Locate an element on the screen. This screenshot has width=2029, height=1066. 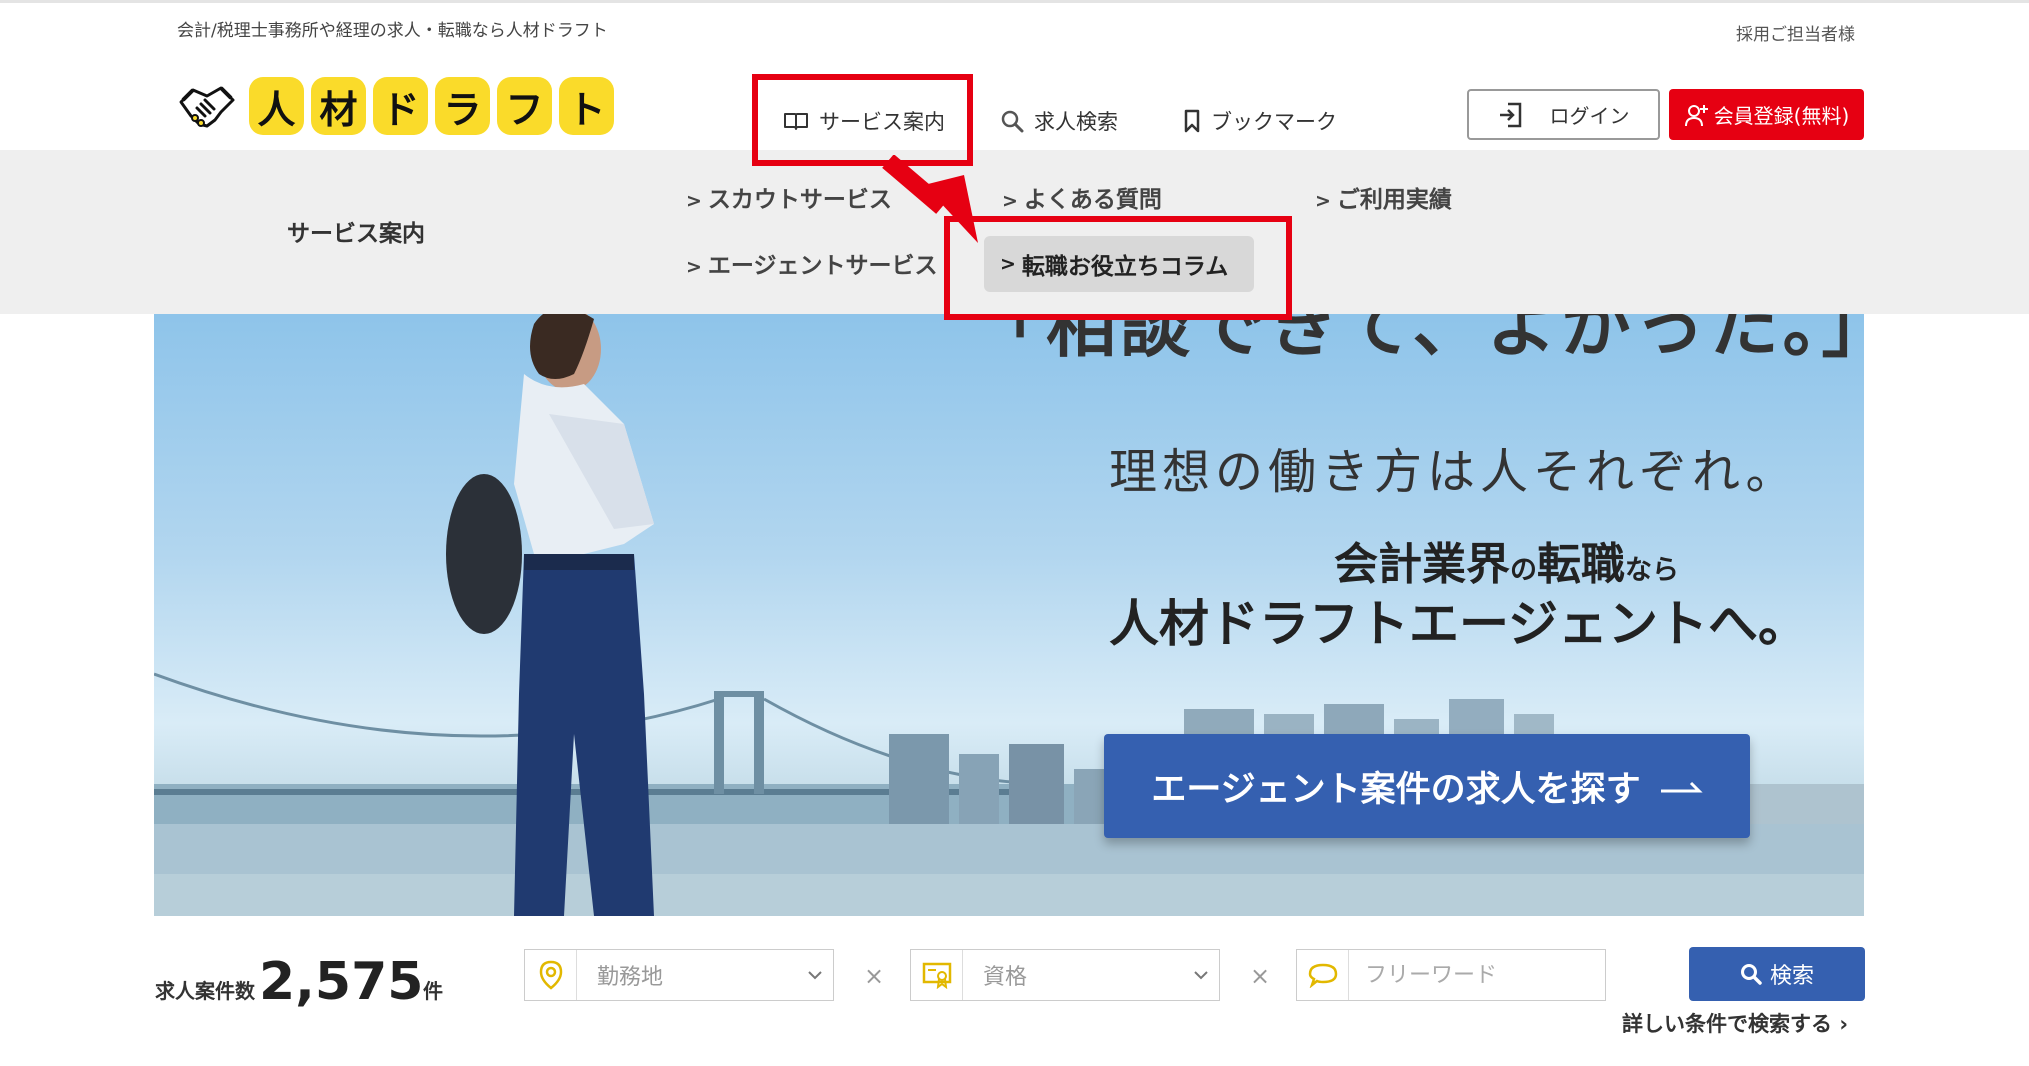
menu-item-label: エージェントサービス is located at coordinates (822, 266).